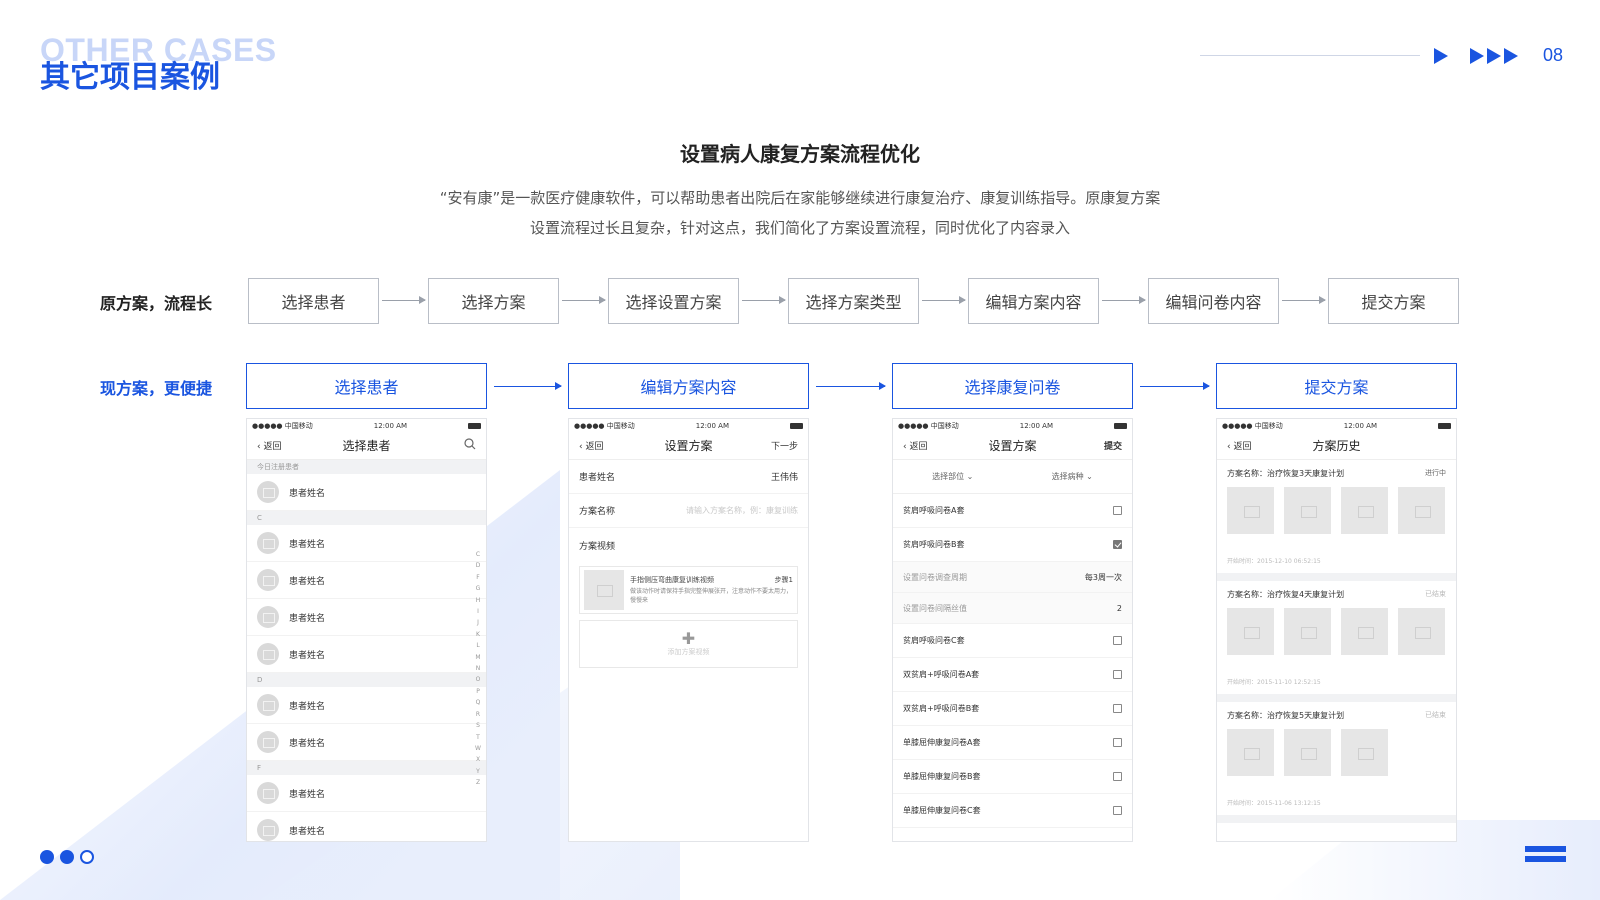 This screenshot has width=1600, height=900. What do you see at coordinates (366, 467) in the screenshot?
I see `section-header: 今日注册患者` at bounding box center [366, 467].